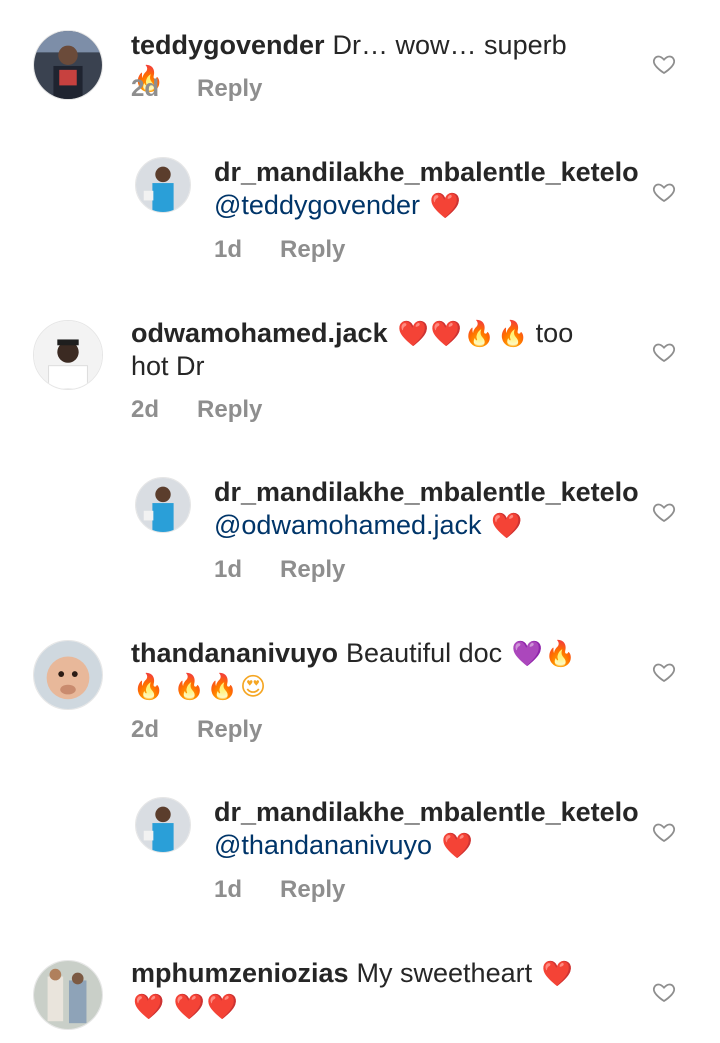 The height and width of the screenshot is (1043, 720). What do you see at coordinates (366, 670) in the screenshot?
I see `comment-text: thandananivuyo Beautiful doc 💜🔥🔥 🔥🔥😍` at bounding box center [366, 670].